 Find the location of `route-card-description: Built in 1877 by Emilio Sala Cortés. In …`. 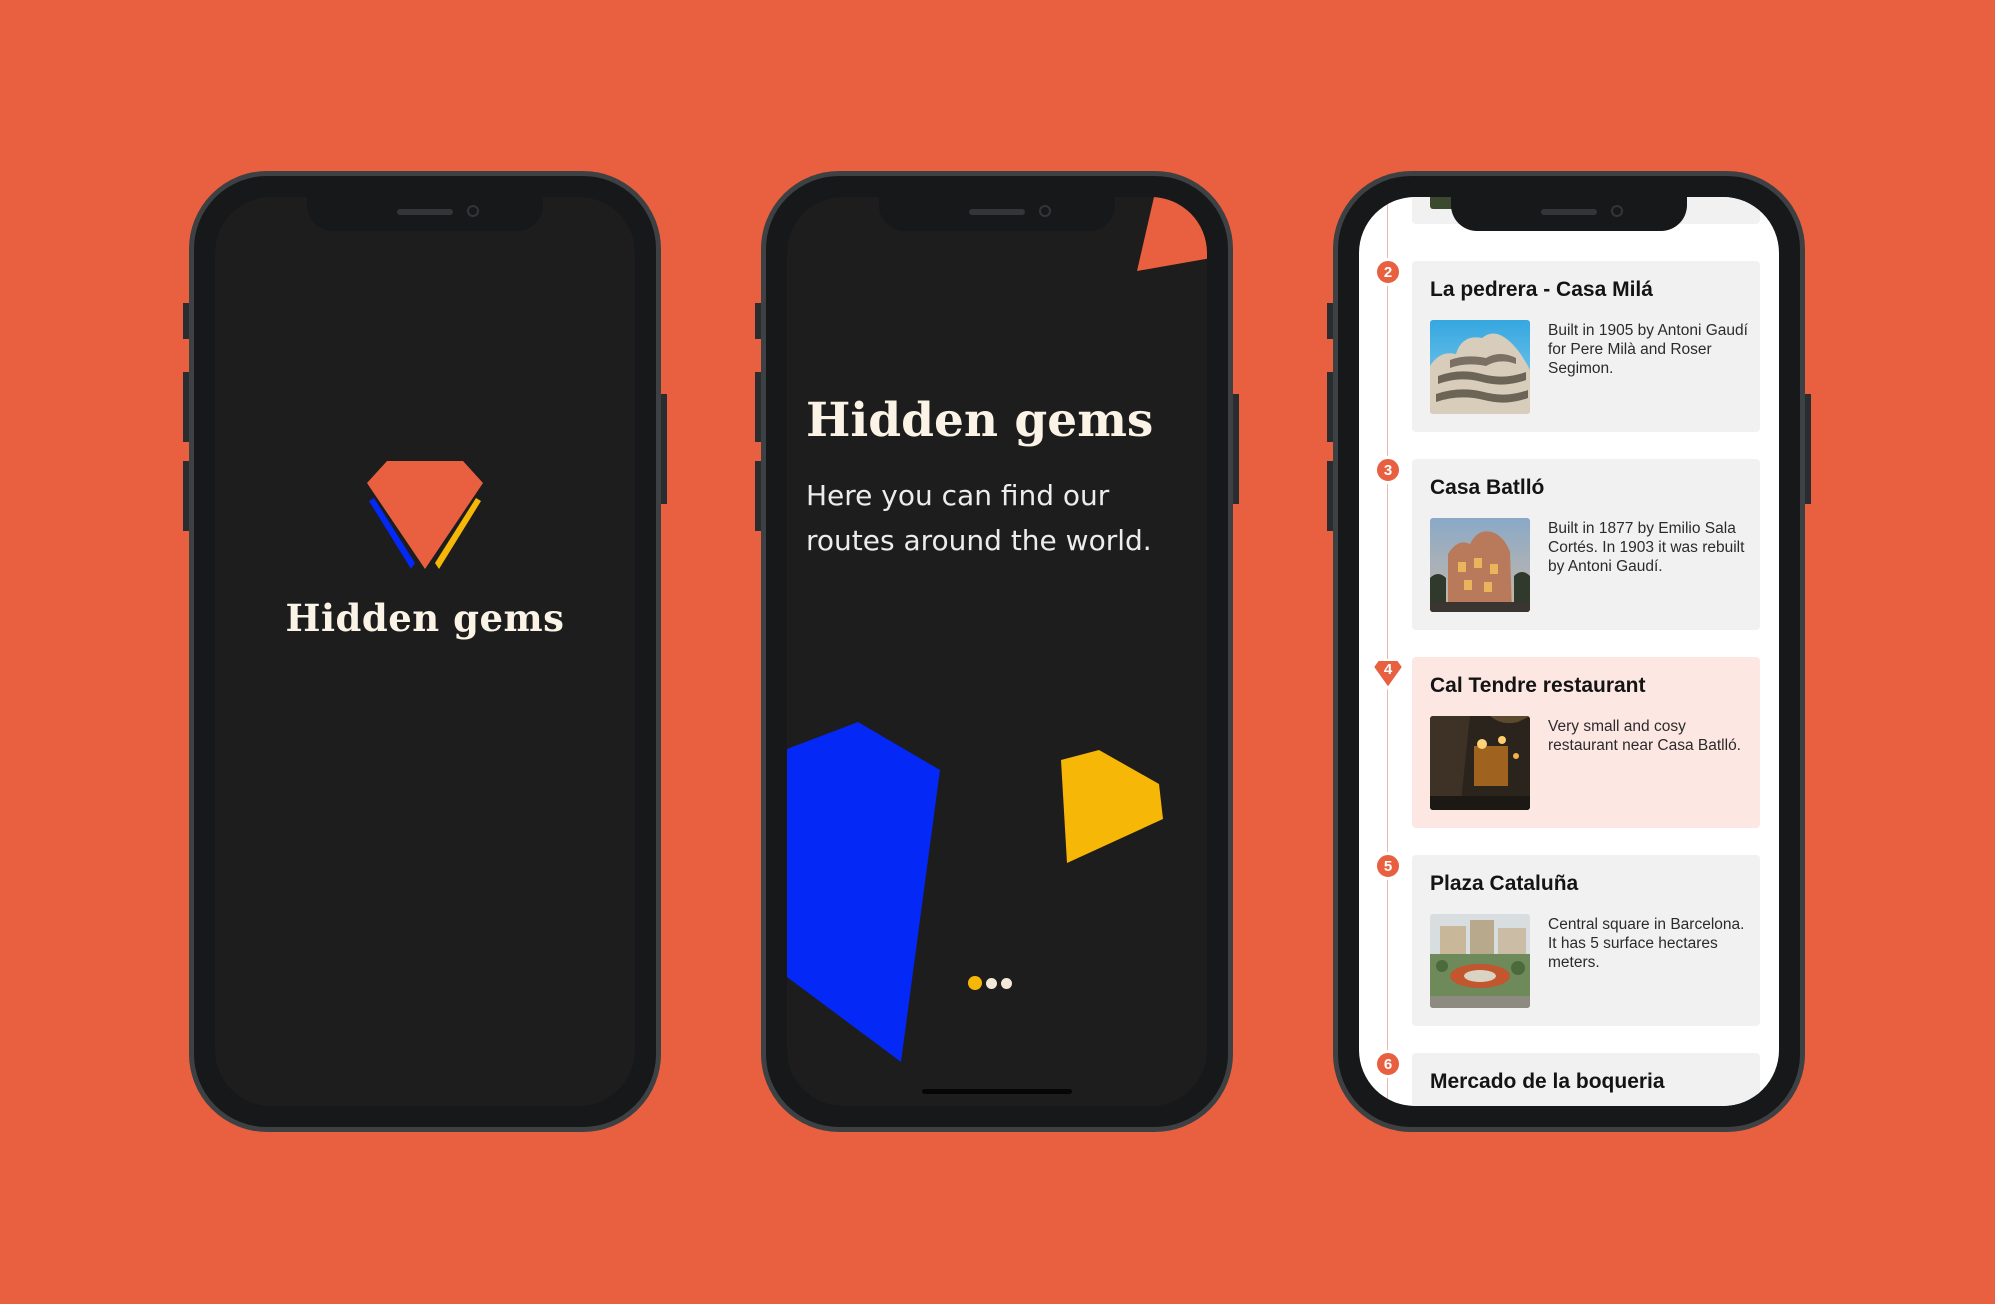

route-card-description: Built in 1877 by Emilio Sala Cortés. In … is located at coordinates (1646, 547).